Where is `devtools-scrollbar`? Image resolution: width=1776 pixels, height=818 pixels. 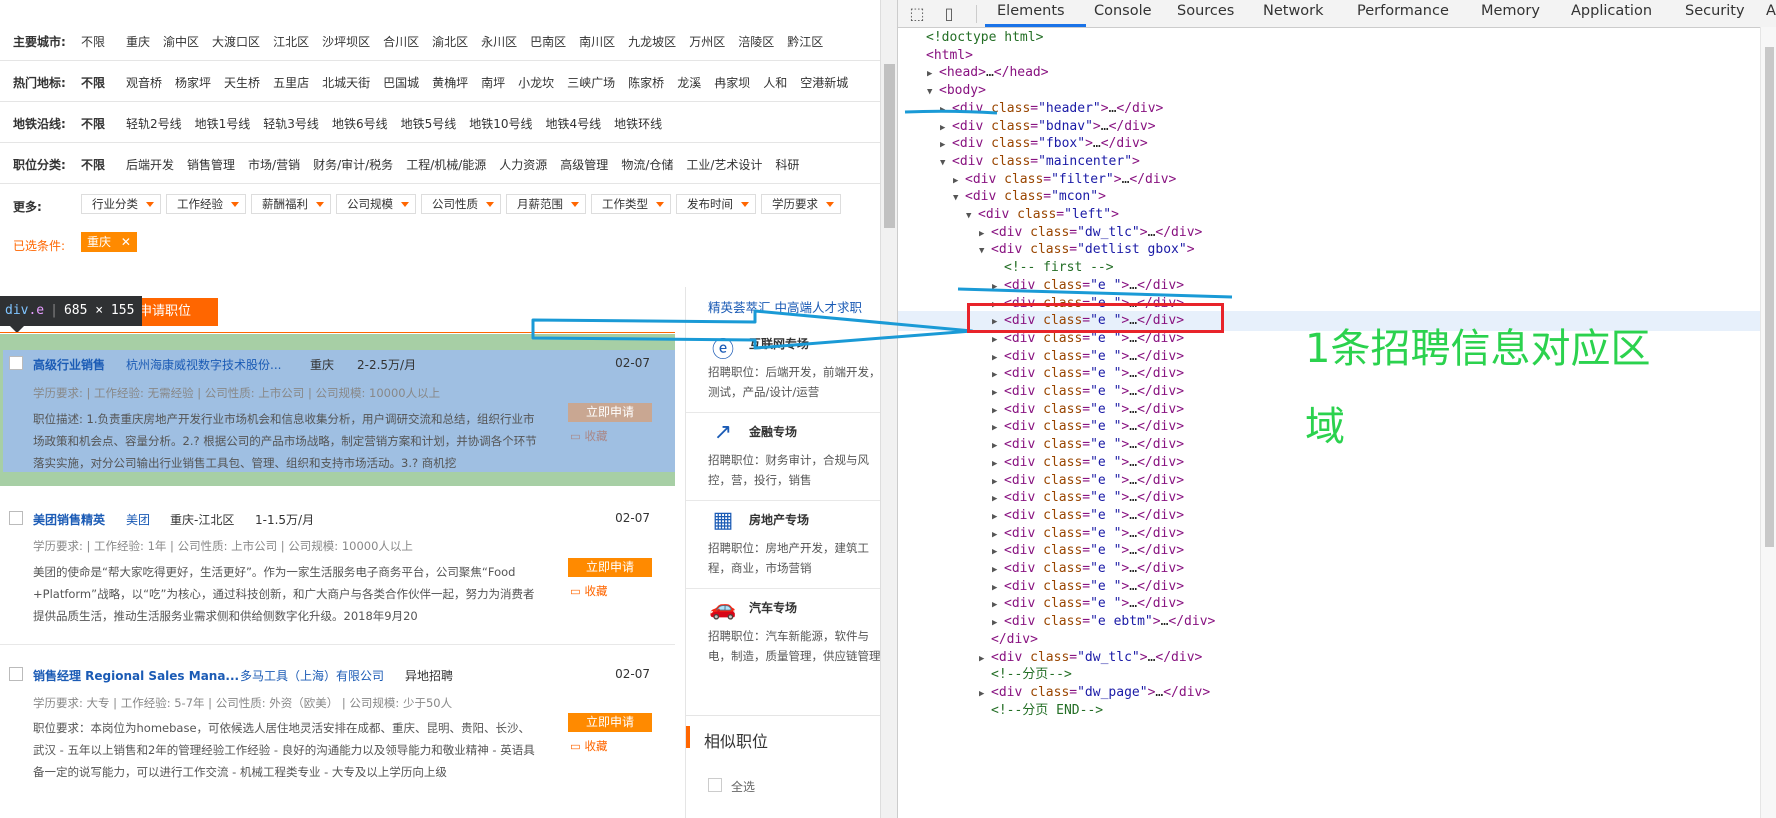
devtools-scrollbar is located at coordinates (1768, 422).